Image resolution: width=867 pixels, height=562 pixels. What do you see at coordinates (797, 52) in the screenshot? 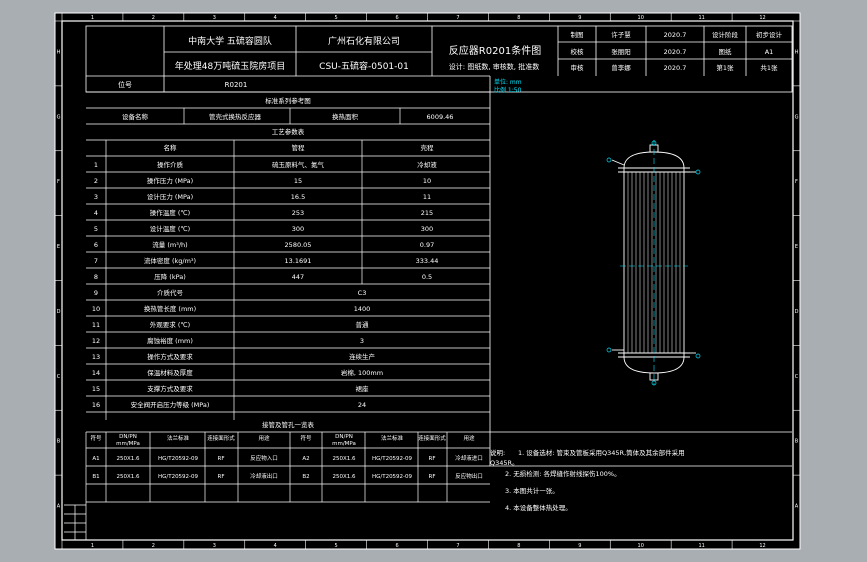
I see `zone-letter-right: H` at bounding box center [797, 52].